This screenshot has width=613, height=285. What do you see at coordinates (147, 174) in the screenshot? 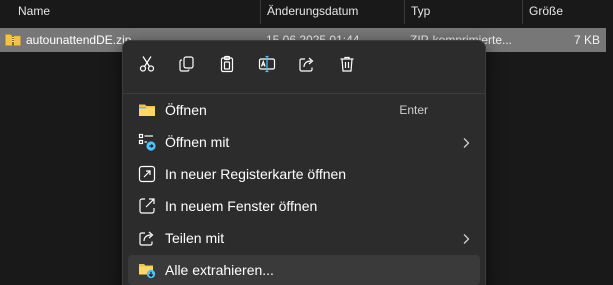
I see `new-tab-icon` at bounding box center [147, 174].